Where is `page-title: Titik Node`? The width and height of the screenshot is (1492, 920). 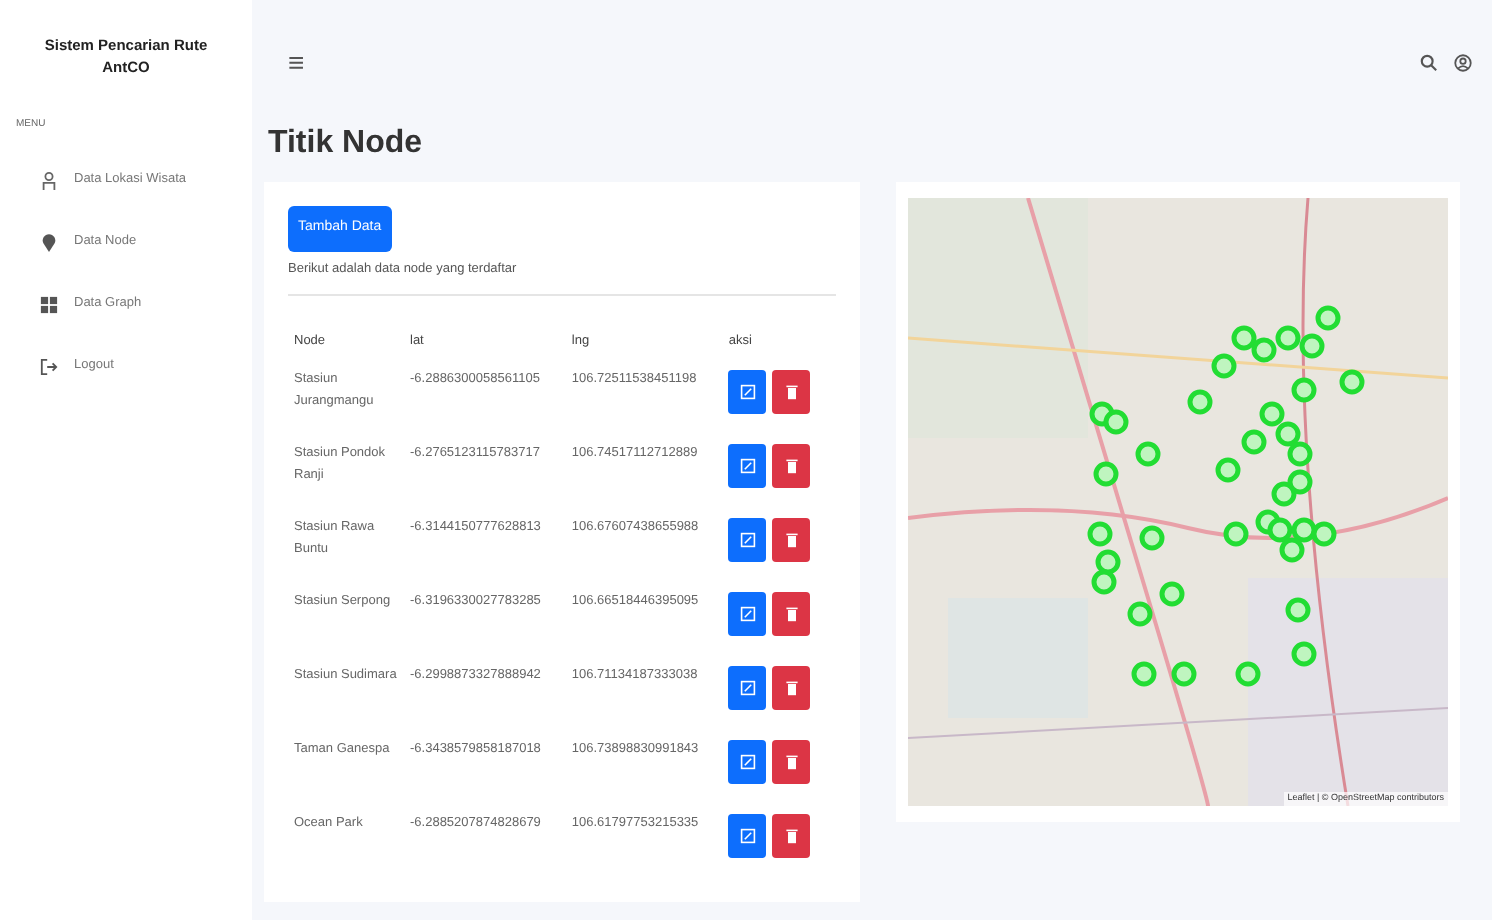
page-title: Titik Node is located at coordinates (346, 143).